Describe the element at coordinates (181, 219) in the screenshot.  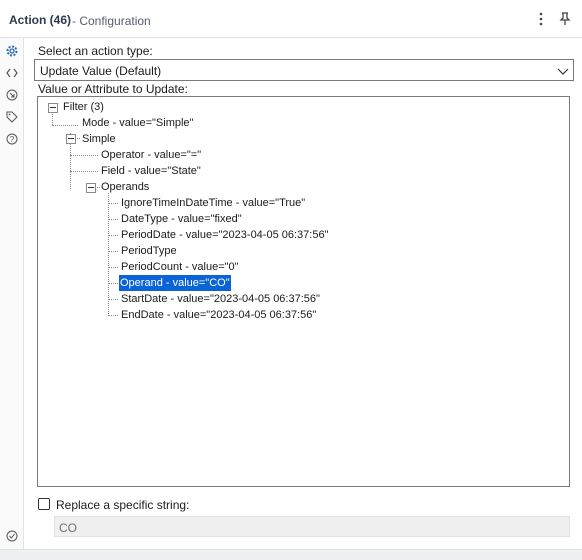
I see `tree-node-date-type: DateType - value="fixed"` at that location.